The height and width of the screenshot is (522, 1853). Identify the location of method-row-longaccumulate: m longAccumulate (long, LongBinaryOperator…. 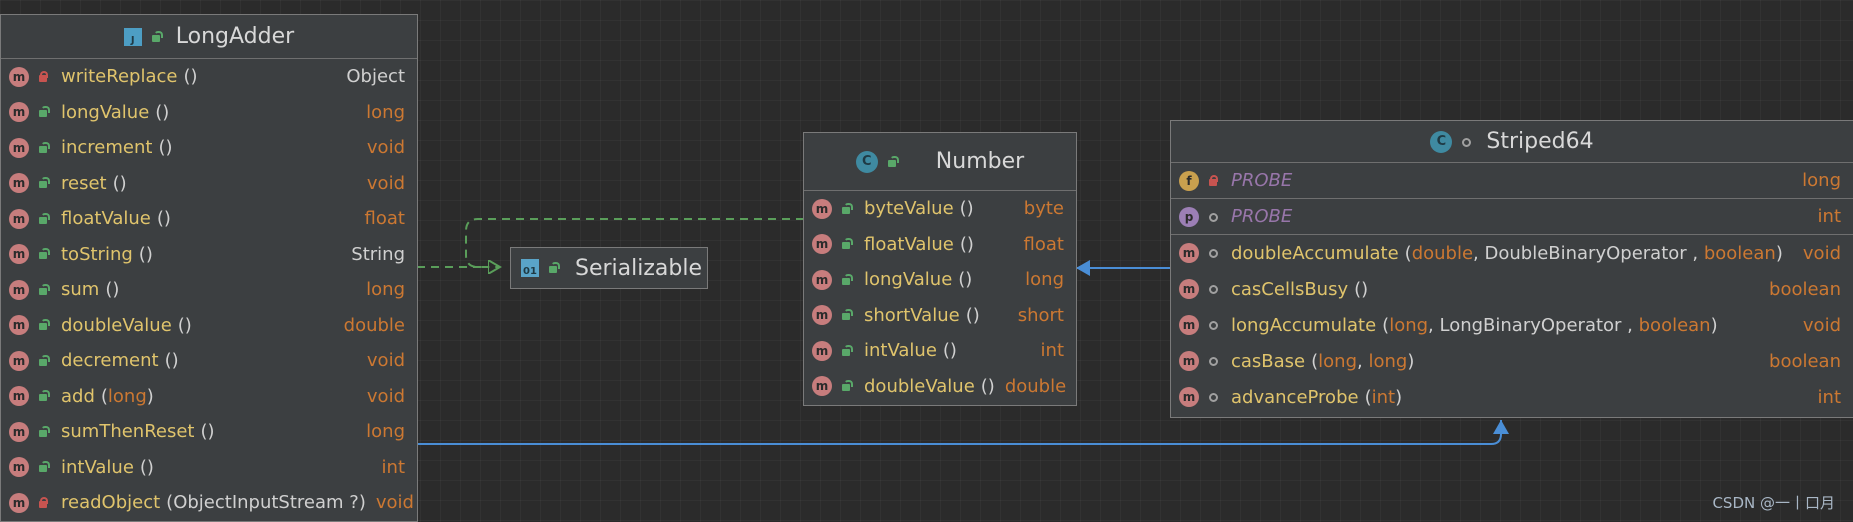
(1512, 325).